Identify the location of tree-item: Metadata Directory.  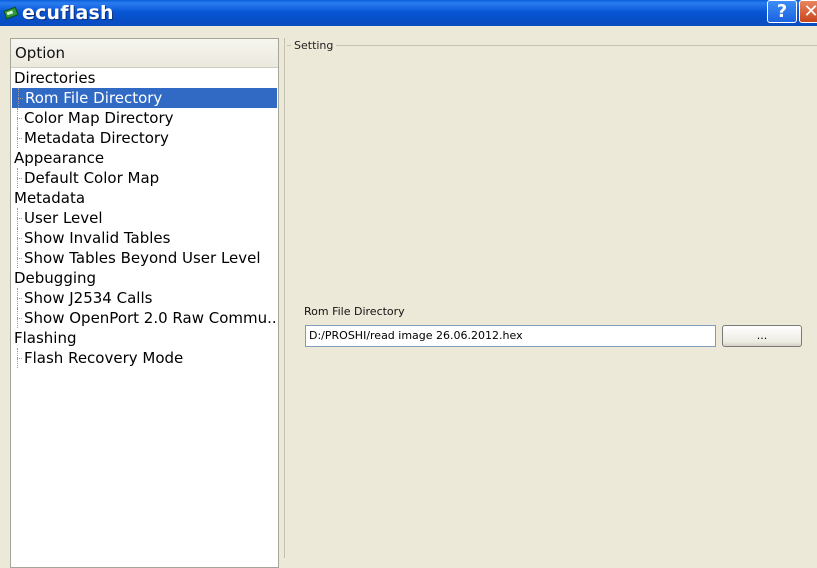
(144, 138).